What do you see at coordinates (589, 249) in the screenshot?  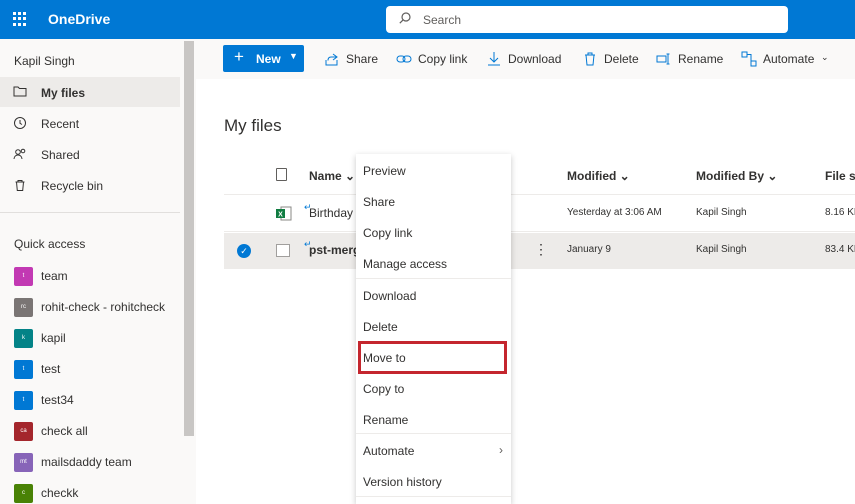 I see `file-modified: January 9` at bounding box center [589, 249].